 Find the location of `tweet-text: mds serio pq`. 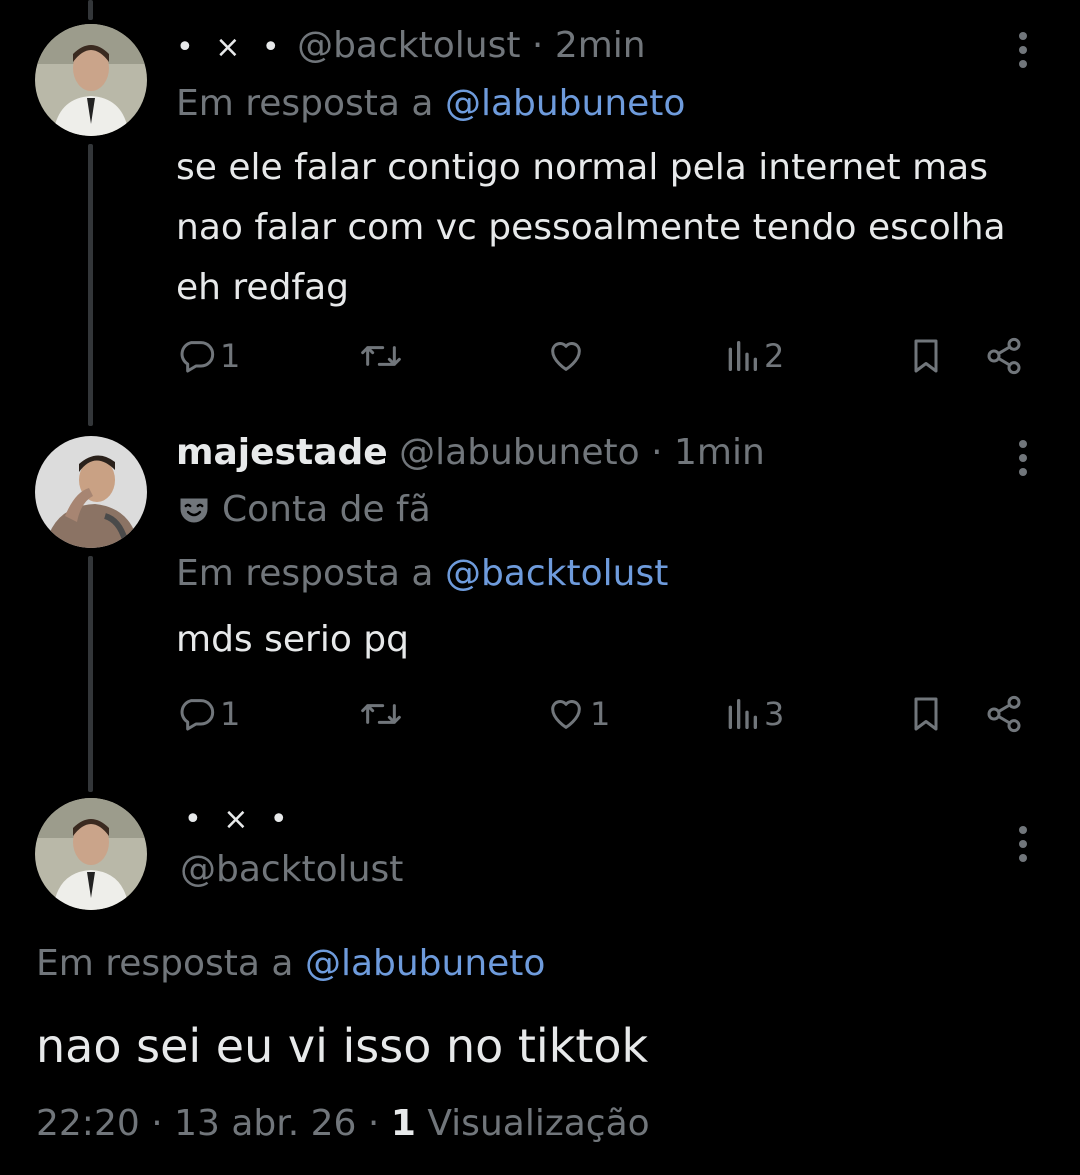

tweet-text: mds serio pq is located at coordinates (292, 639).